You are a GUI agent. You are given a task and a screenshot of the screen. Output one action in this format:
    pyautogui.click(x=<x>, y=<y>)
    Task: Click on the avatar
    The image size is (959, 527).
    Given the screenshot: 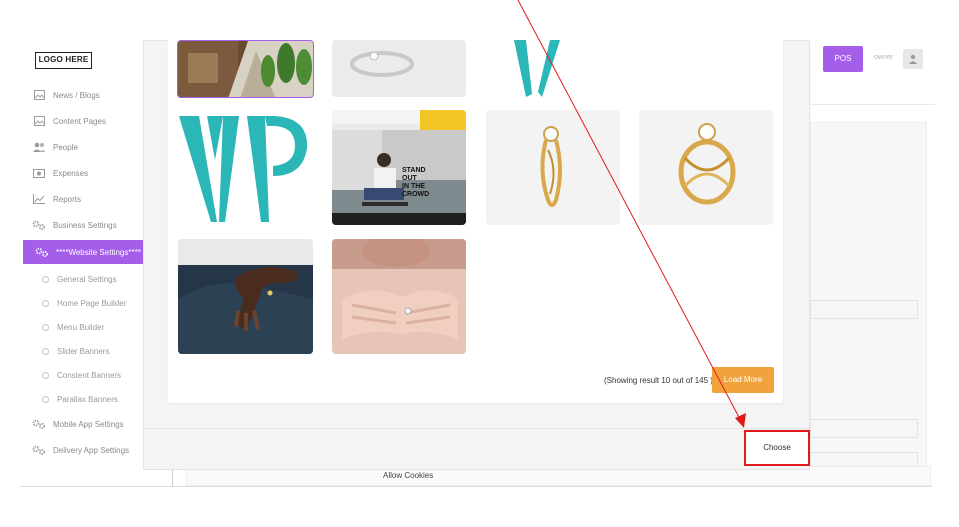 What is the action you would take?
    pyautogui.click(x=913, y=59)
    